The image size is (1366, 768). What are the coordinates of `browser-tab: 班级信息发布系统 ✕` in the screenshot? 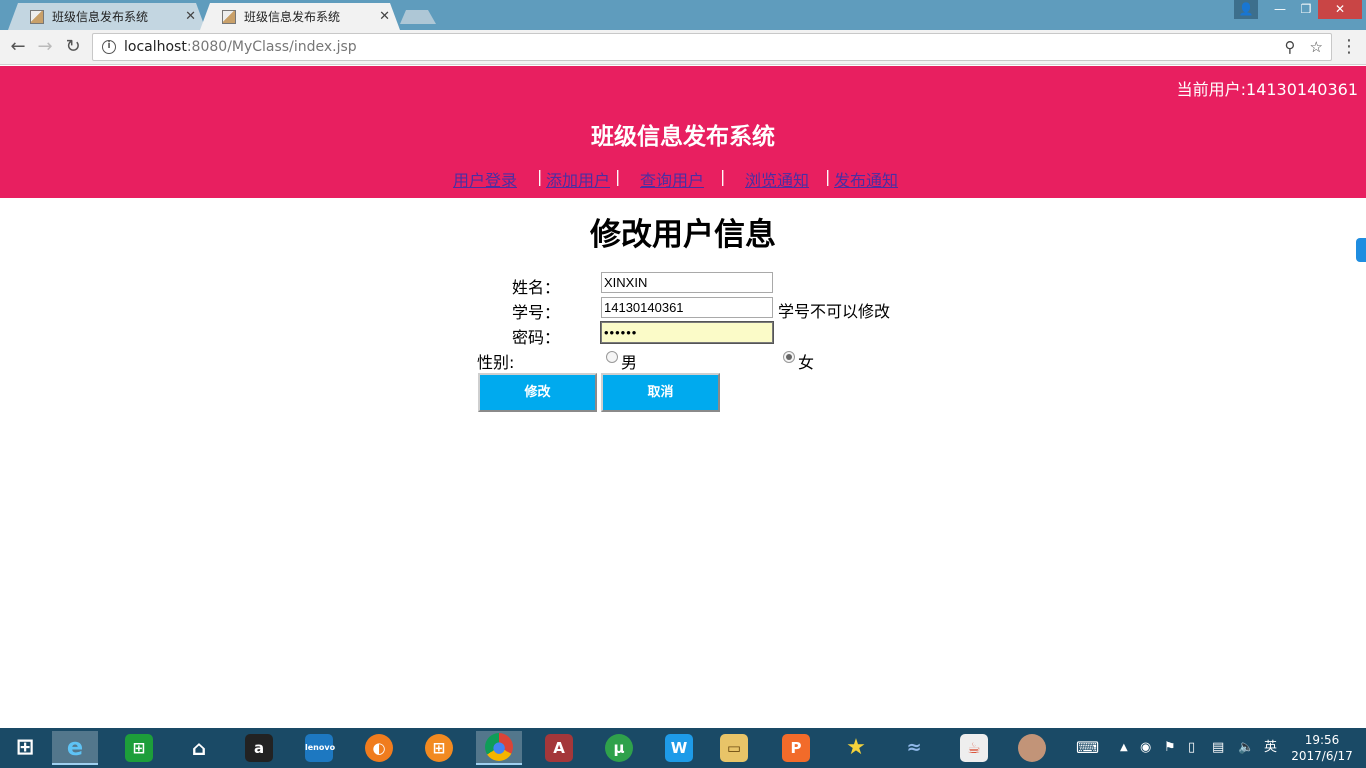 It's located at (107, 16).